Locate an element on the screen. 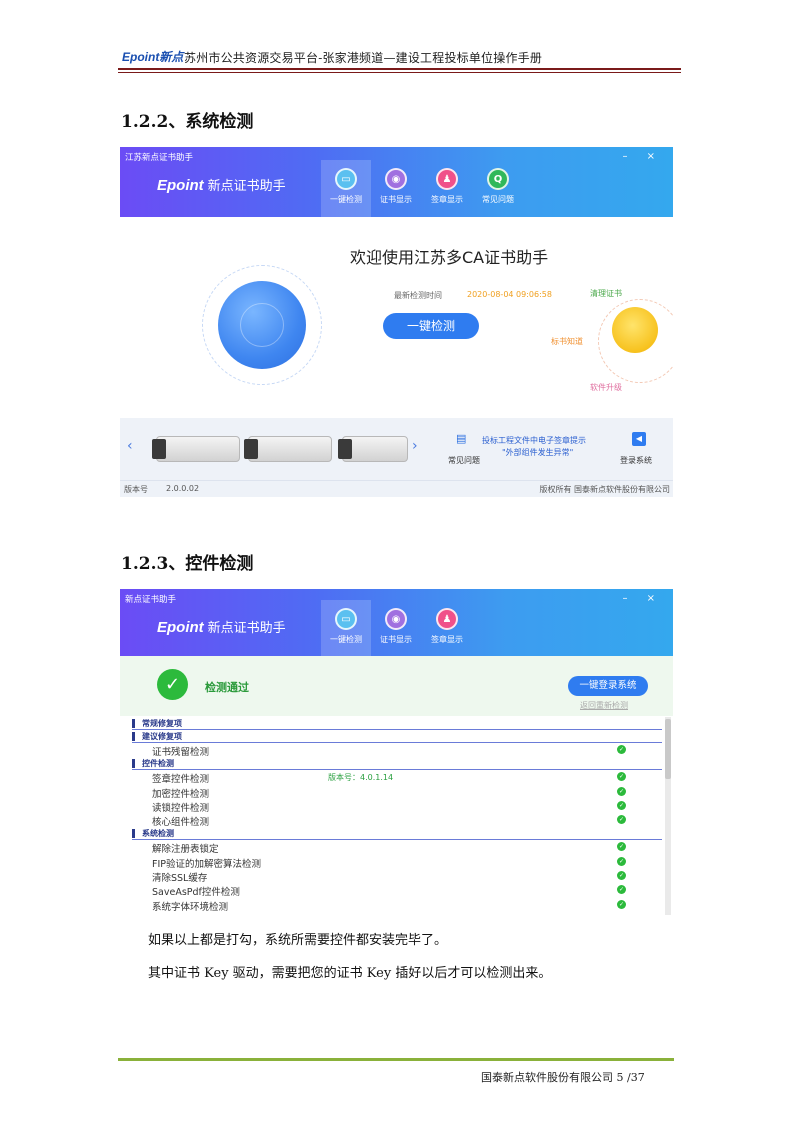 The image size is (793, 1122). footer-rule is located at coordinates (396, 1059).